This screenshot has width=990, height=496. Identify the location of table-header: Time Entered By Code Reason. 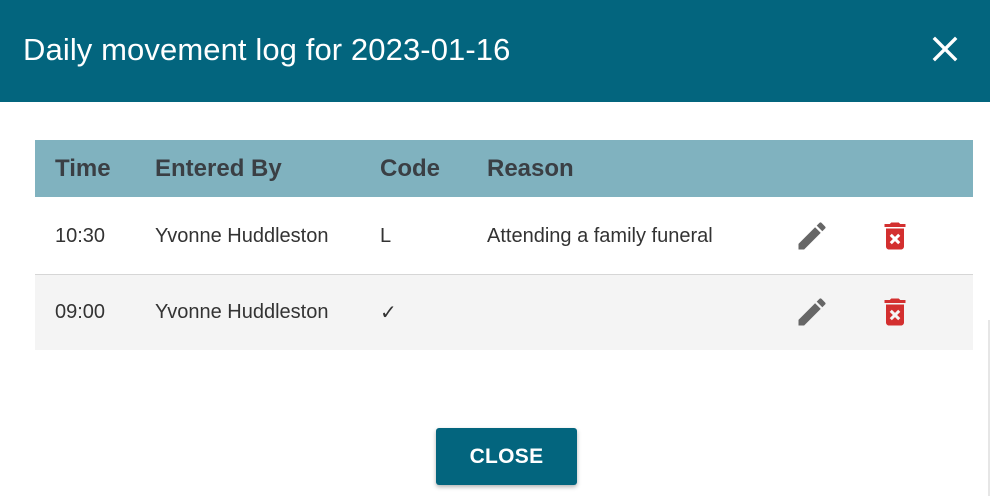
(504, 169).